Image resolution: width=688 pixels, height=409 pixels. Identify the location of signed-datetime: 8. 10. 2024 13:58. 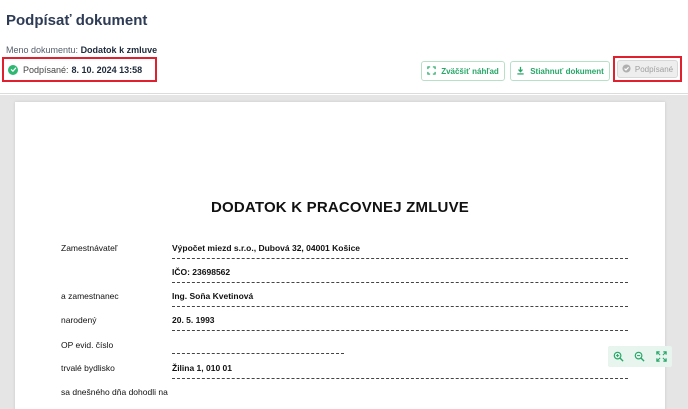
(107, 69).